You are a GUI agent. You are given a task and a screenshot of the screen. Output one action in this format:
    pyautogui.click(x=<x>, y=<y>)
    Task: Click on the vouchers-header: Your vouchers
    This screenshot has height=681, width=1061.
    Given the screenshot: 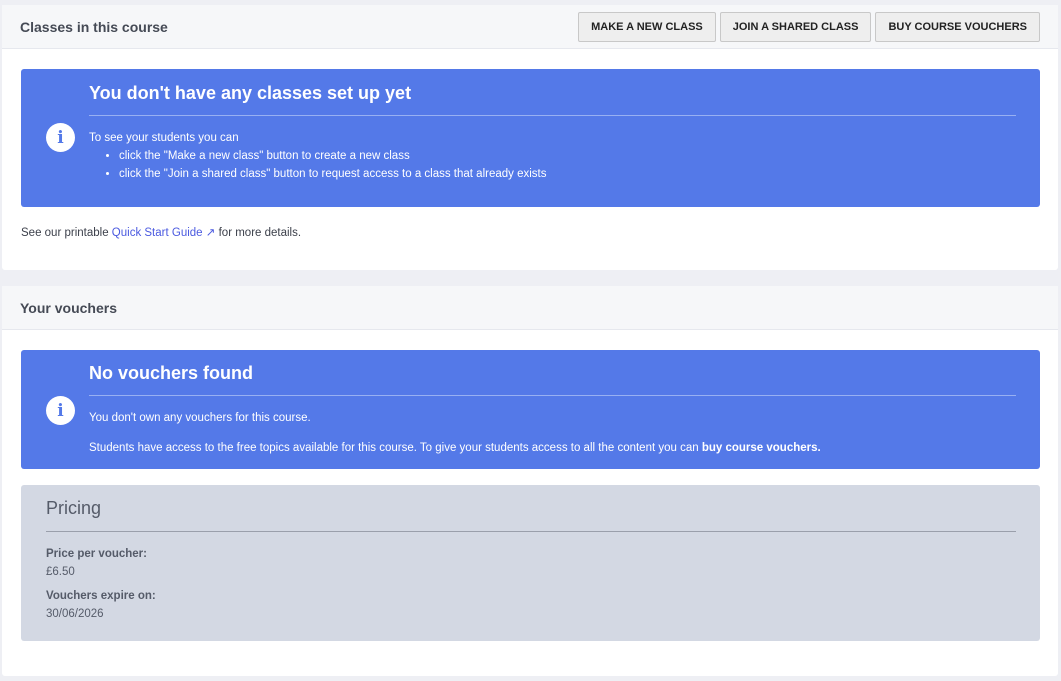 What is the action you would take?
    pyautogui.click(x=530, y=308)
    